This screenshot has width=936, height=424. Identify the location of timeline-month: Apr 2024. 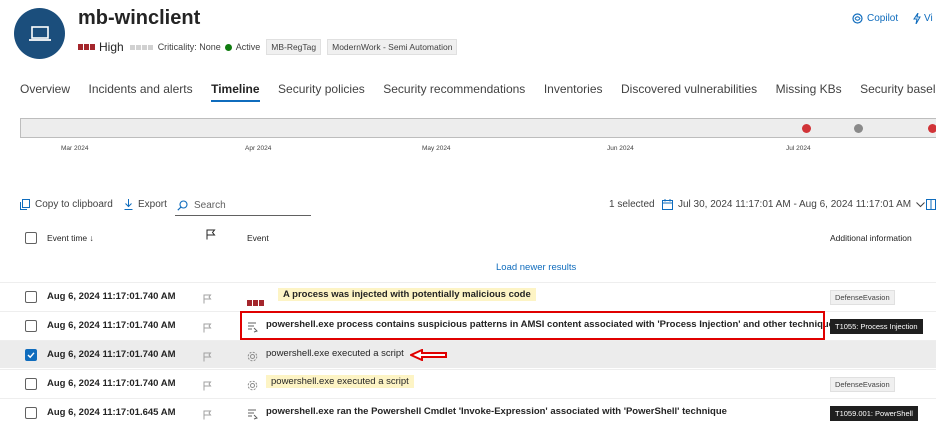
(258, 148).